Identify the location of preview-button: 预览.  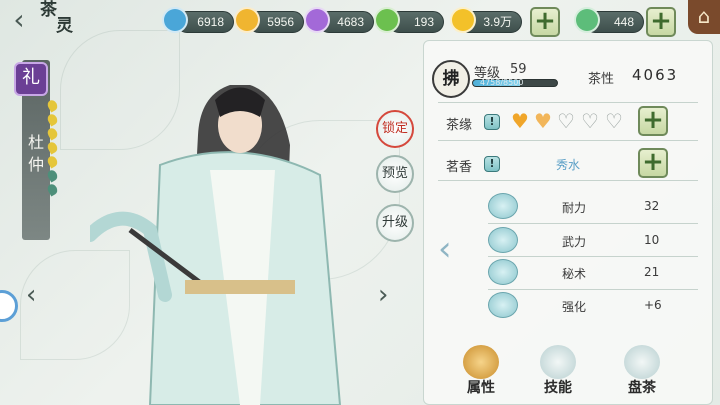
(395, 174).